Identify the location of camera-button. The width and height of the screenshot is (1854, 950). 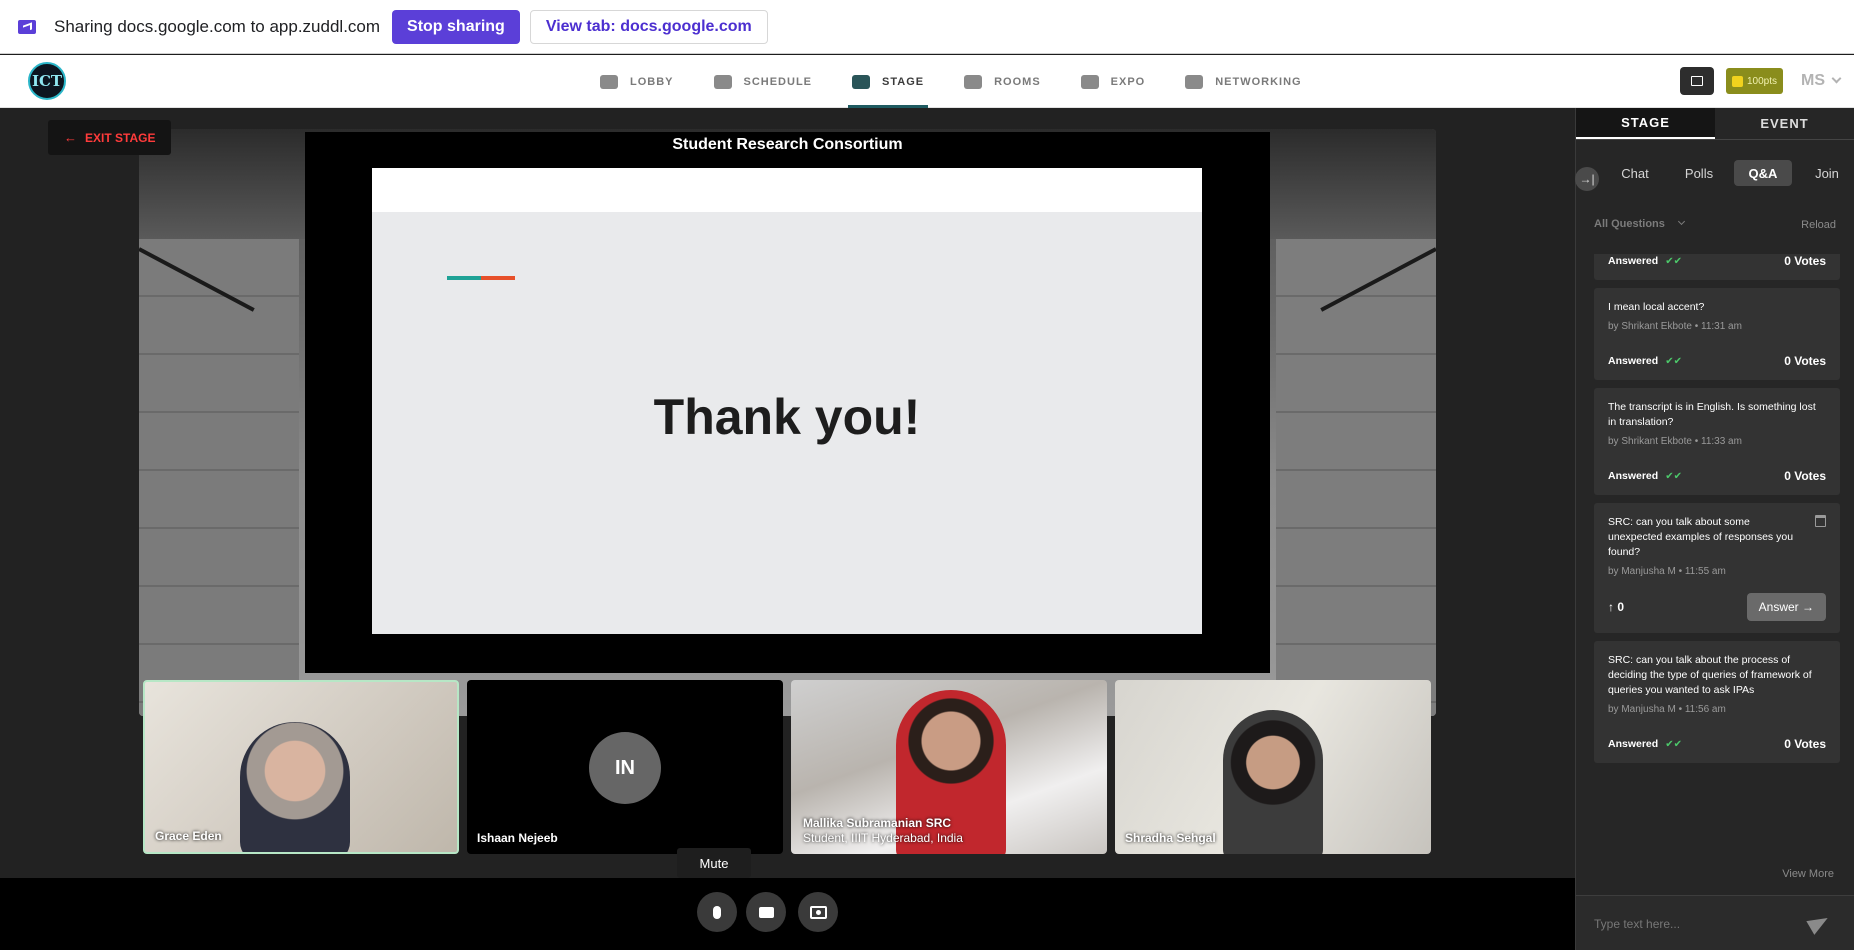
(766, 912).